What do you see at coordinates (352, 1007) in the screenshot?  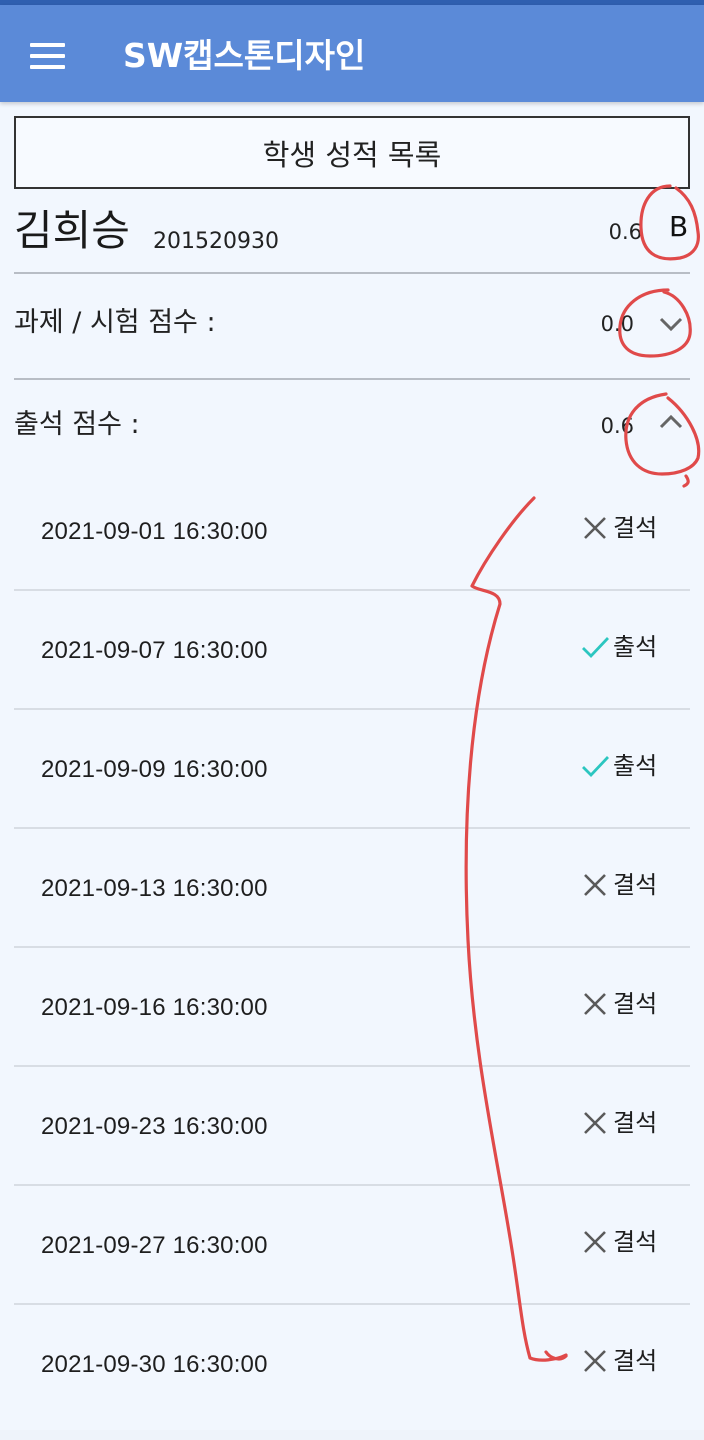 I see `attendance-row: 2021-09-16 16:30:00 결석` at bounding box center [352, 1007].